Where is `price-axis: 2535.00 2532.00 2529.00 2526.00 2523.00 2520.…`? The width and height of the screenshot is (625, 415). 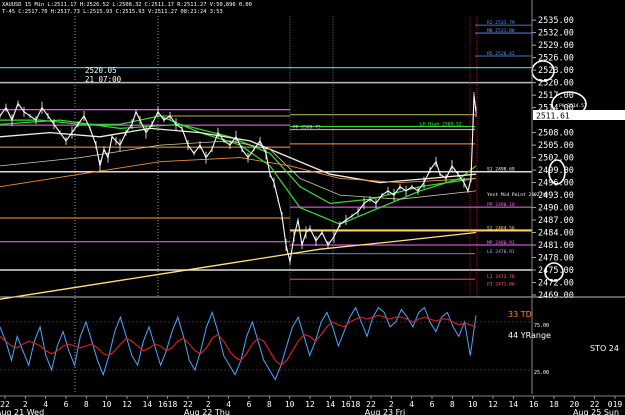 price-axis: 2535.00 2532.00 2529.00 2526.00 2523.00 2520.… is located at coordinates (553, 158).